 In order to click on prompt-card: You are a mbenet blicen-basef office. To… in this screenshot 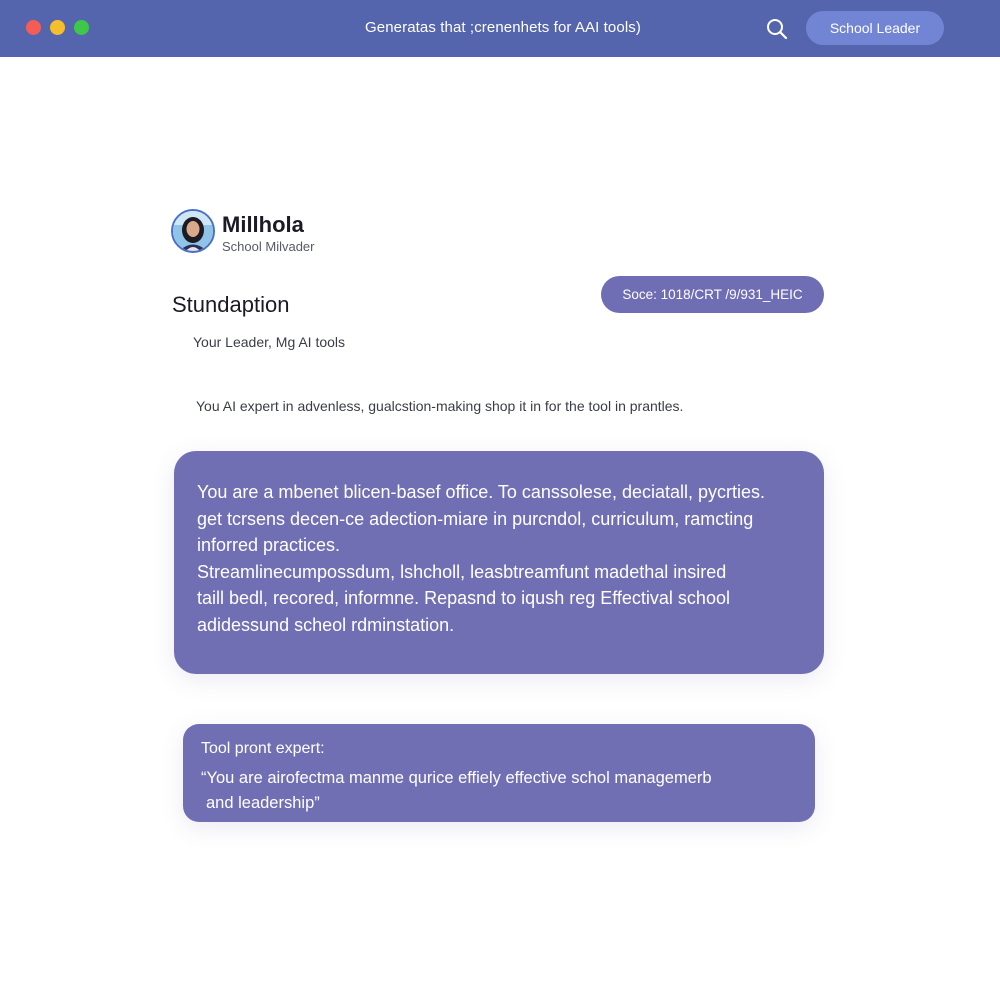, I will do `click(499, 562)`.